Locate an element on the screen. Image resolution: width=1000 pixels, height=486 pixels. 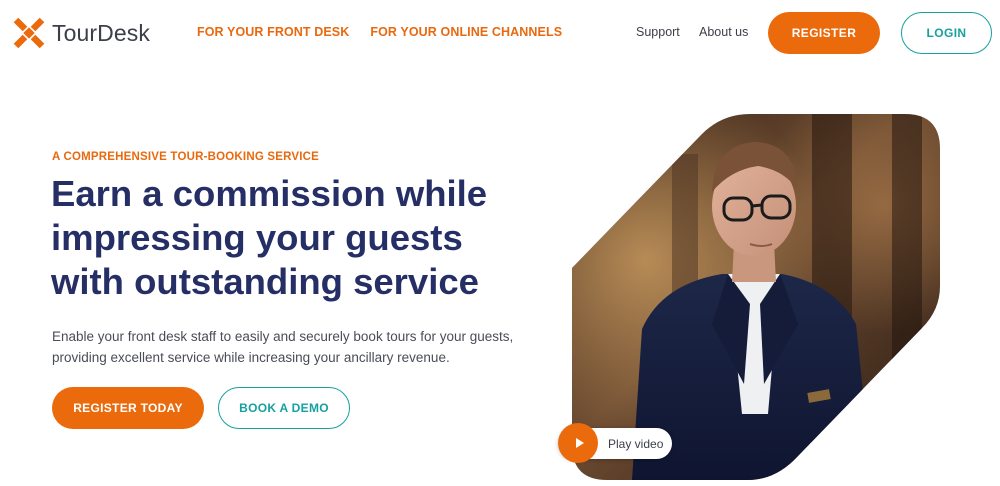
register-button: REGISTER is located at coordinates (824, 33).